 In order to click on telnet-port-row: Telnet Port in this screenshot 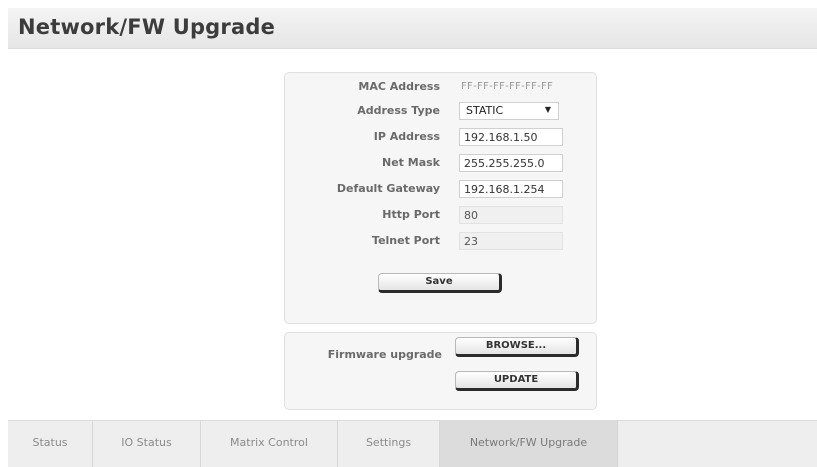, I will do `click(440, 242)`.